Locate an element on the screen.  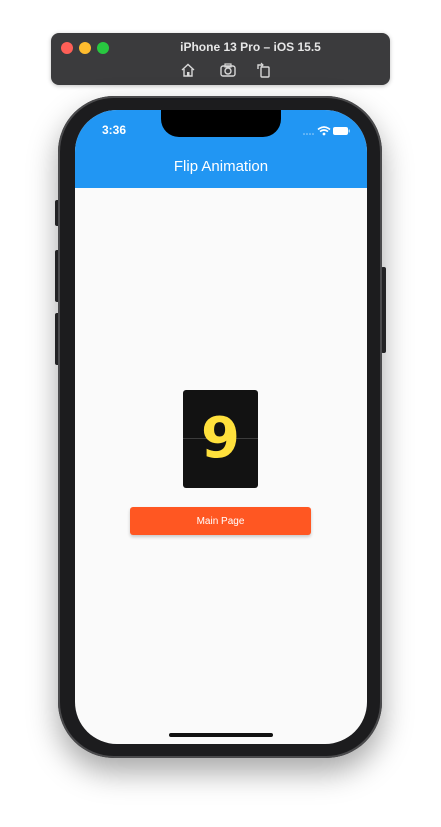
home-icon is located at coordinates (188, 70).